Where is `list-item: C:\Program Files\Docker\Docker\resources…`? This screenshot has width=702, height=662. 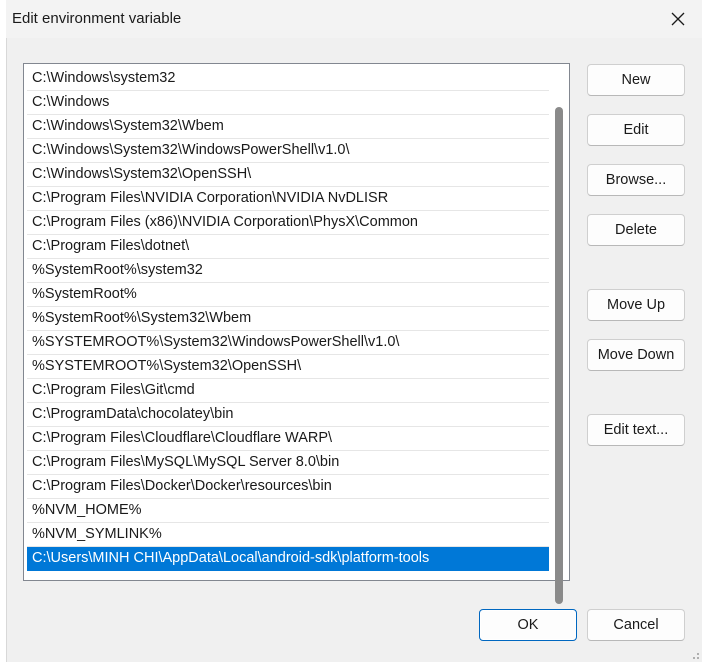
list-item: C:\Program Files\Docker\Docker\resources… is located at coordinates (288, 487).